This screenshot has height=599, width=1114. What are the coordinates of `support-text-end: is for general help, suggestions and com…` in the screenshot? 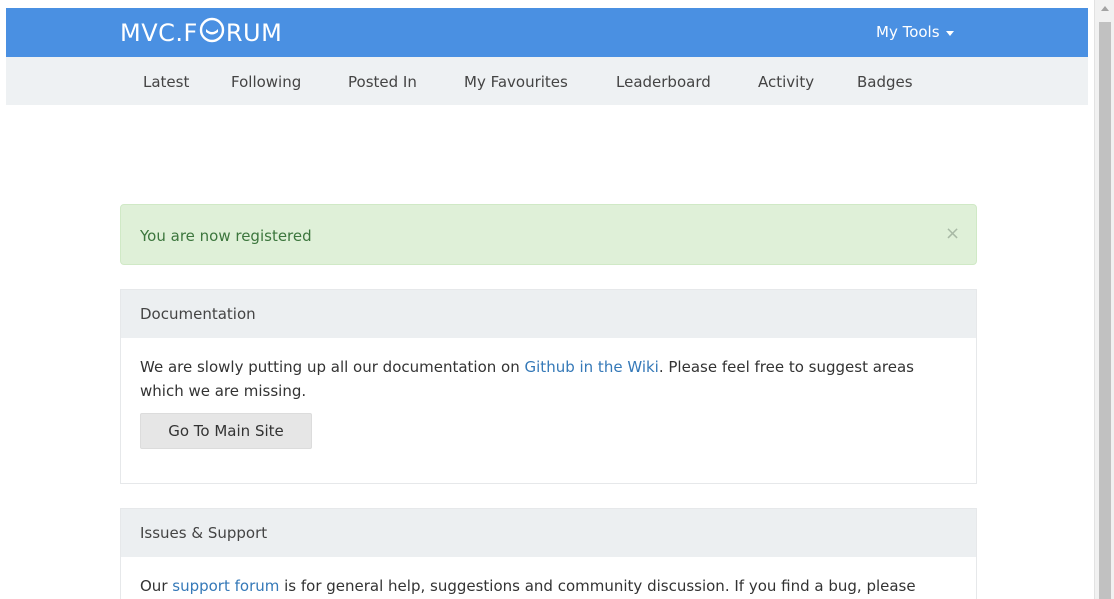 It's located at (597, 586).